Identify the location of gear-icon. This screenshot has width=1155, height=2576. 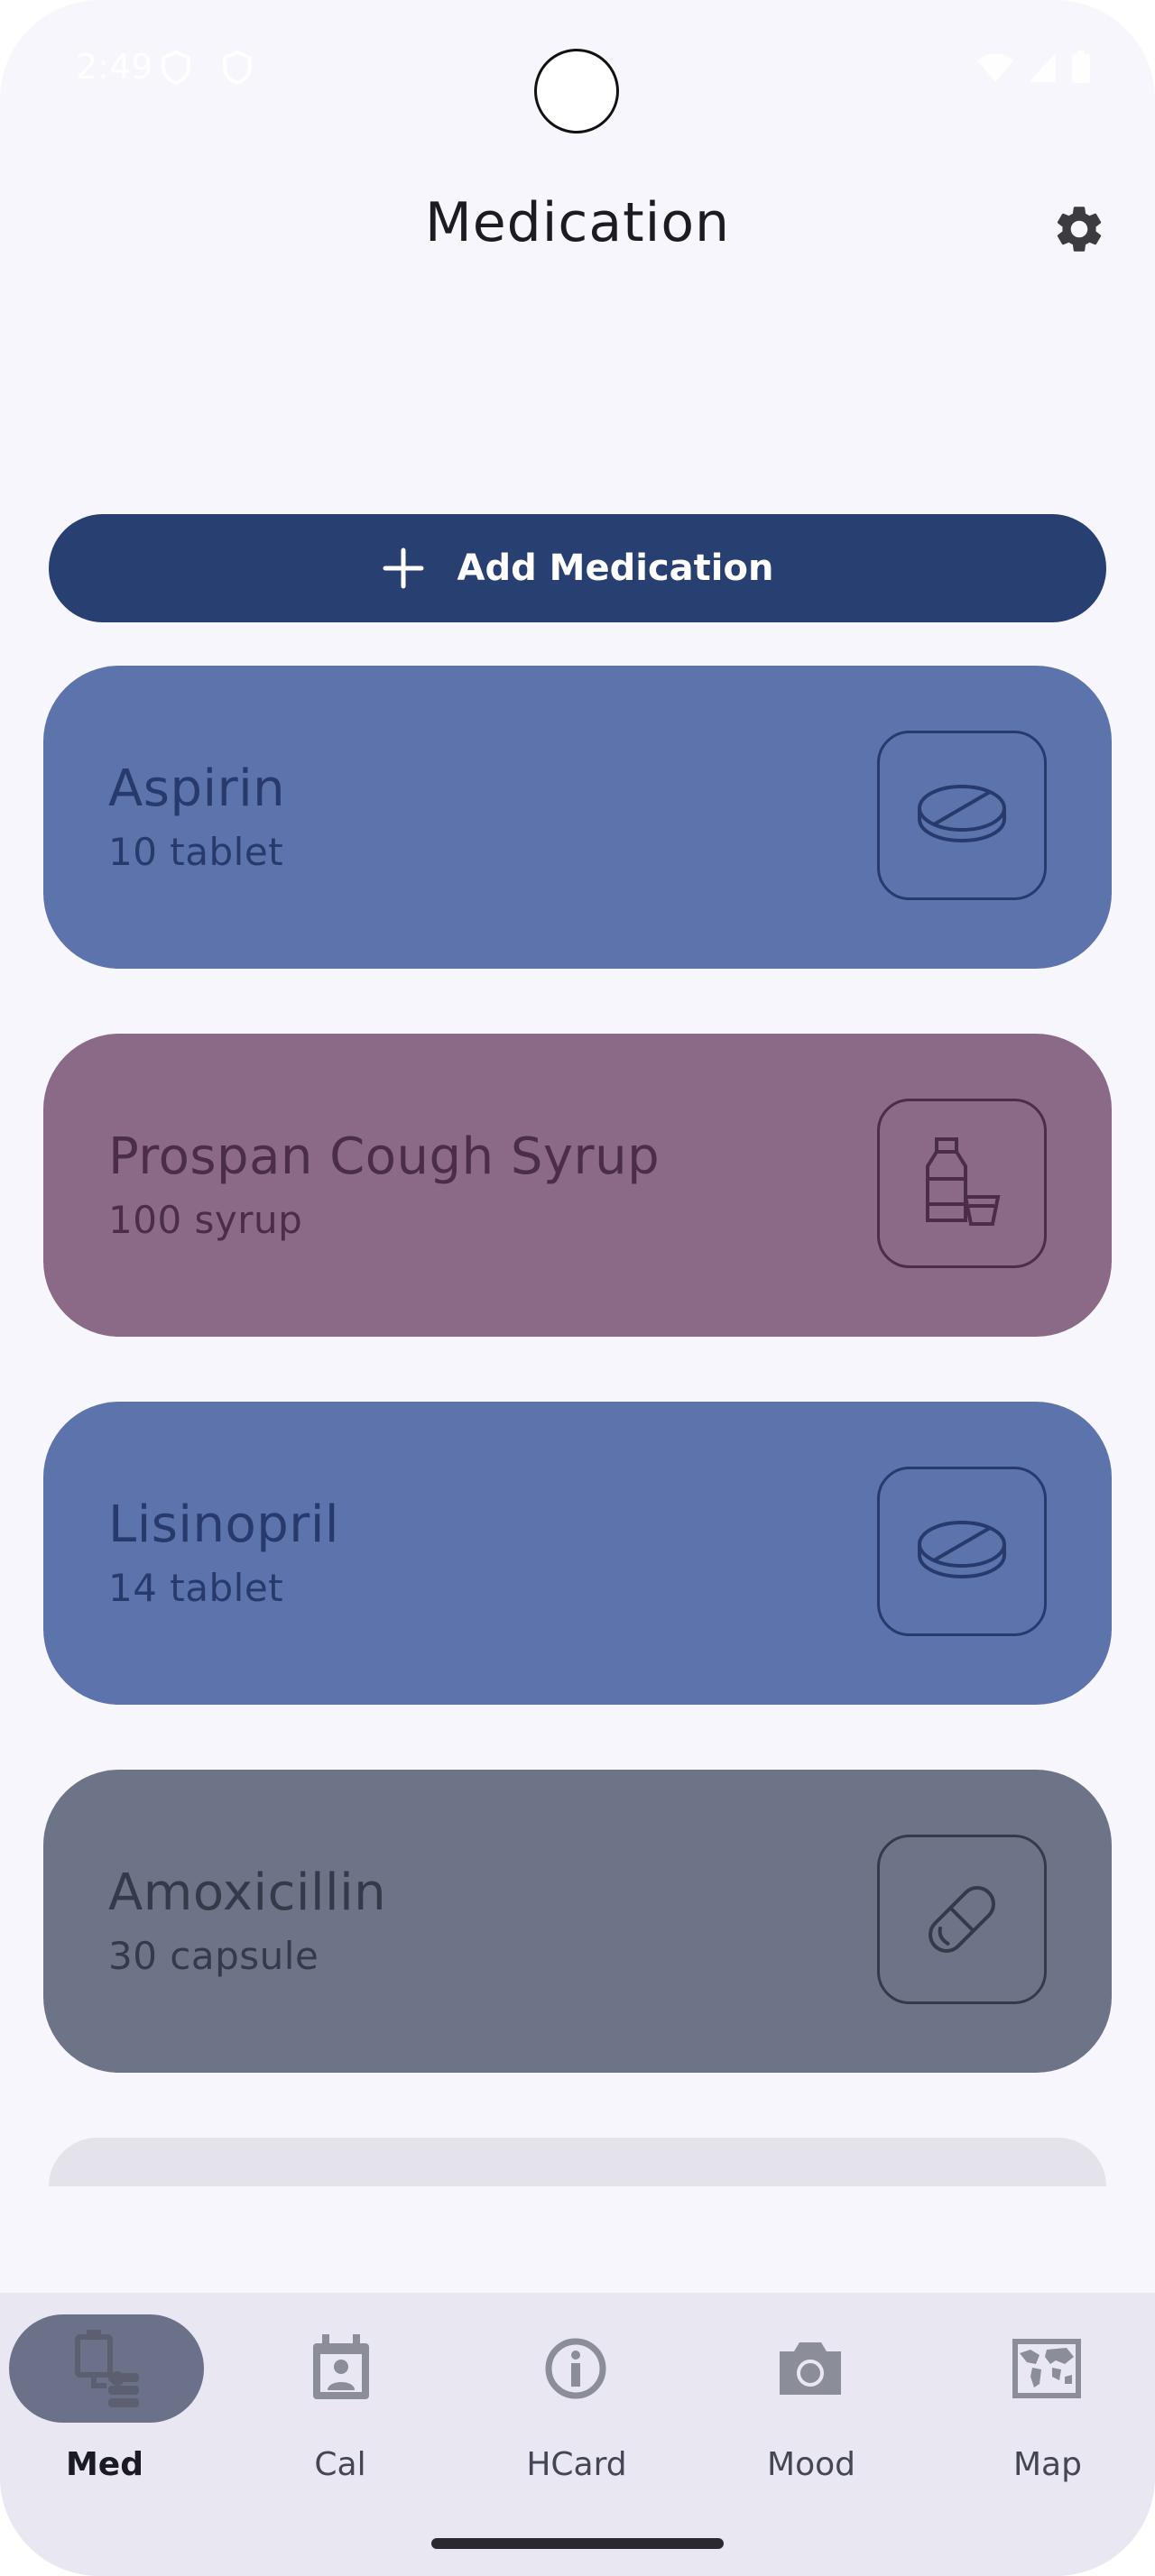
(1079, 230).